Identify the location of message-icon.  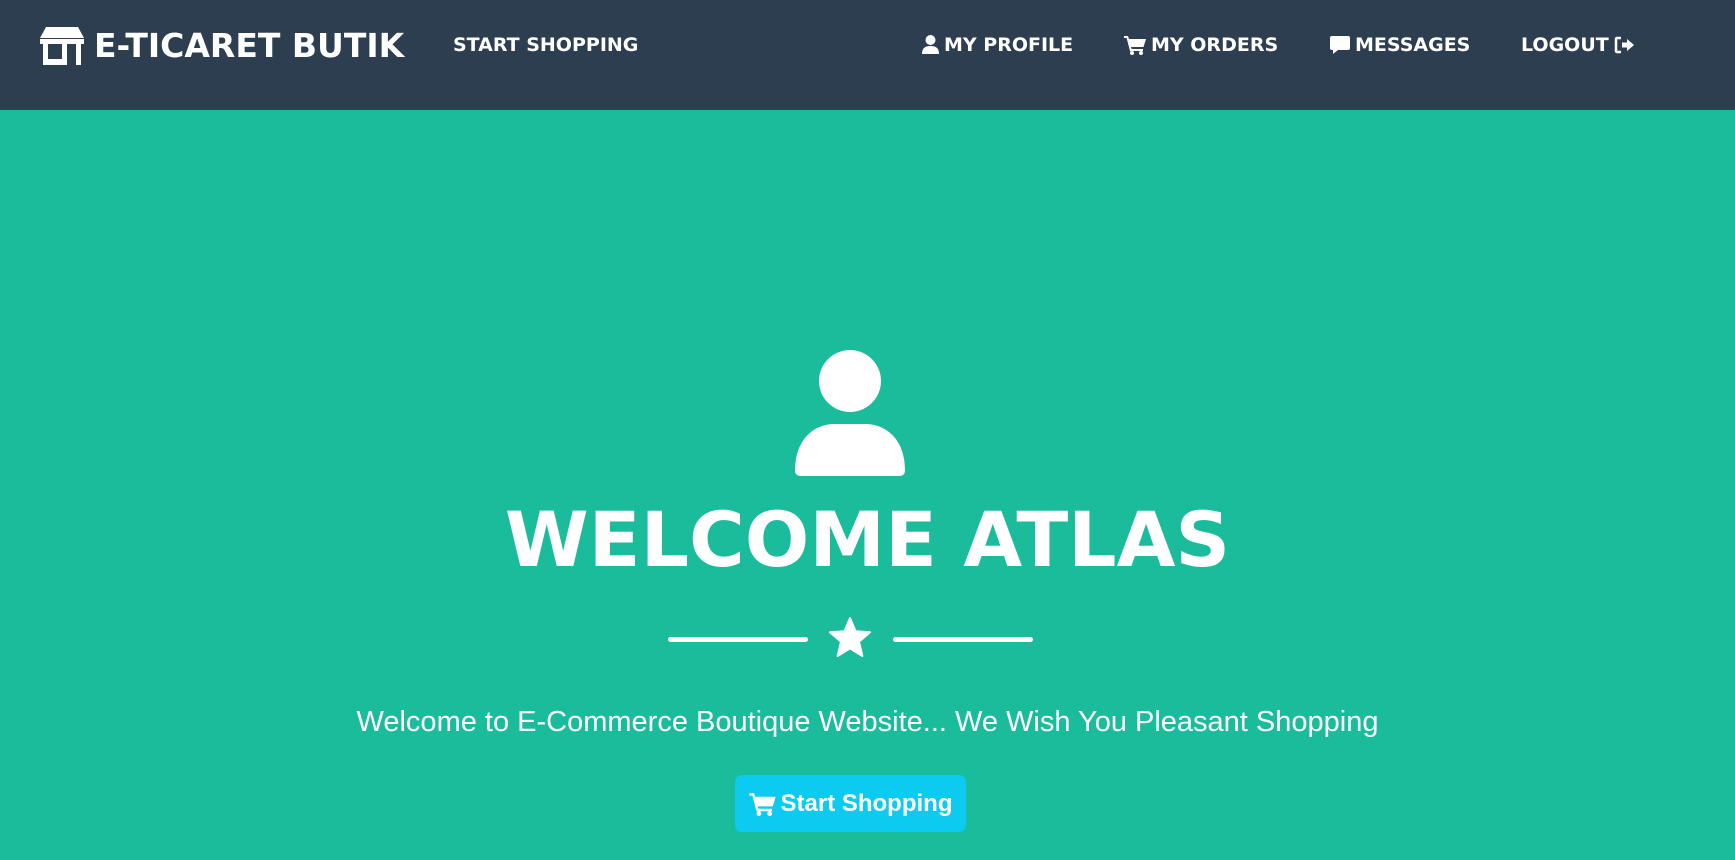
(1340, 45).